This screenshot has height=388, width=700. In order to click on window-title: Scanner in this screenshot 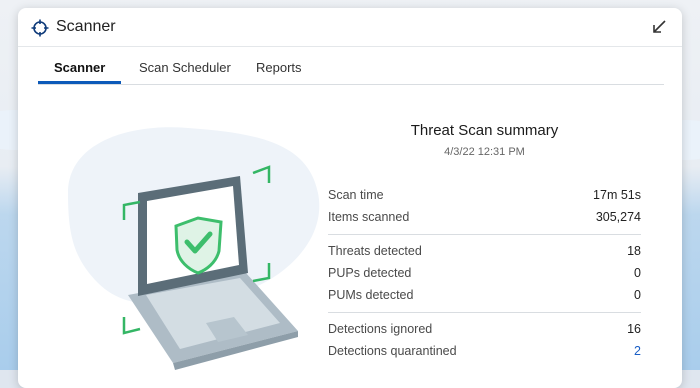, I will do `click(86, 26)`.